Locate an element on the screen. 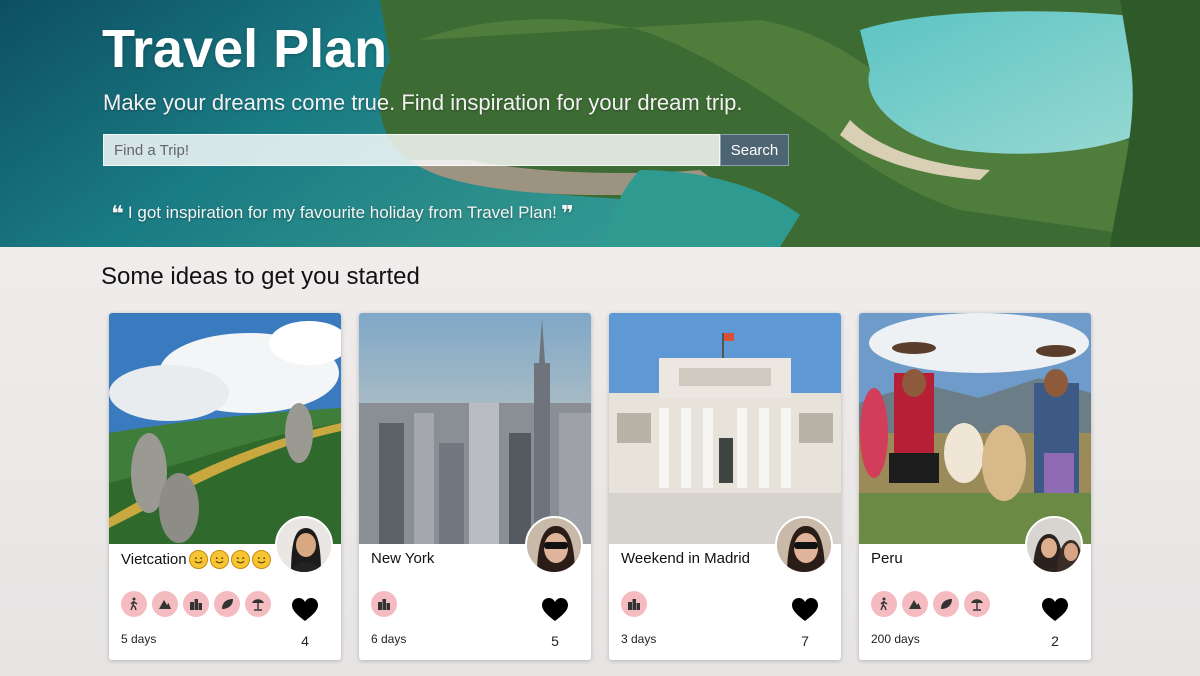 The width and height of the screenshot is (1200, 676). new-york-skyline-image is located at coordinates (475, 428).